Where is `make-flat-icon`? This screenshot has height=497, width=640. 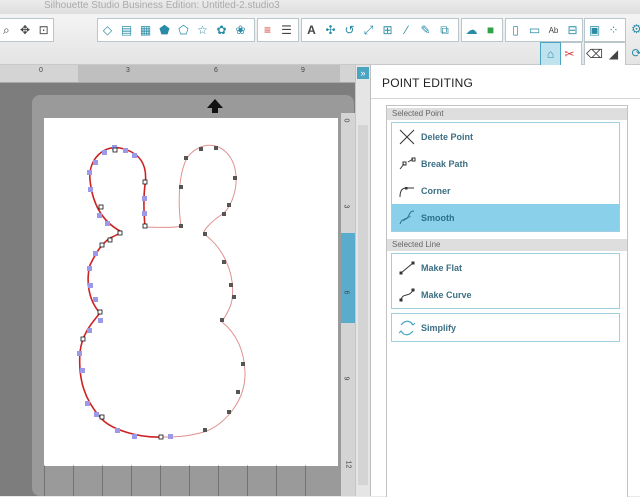 make-flat-icon is located at coordinates (407, 268).